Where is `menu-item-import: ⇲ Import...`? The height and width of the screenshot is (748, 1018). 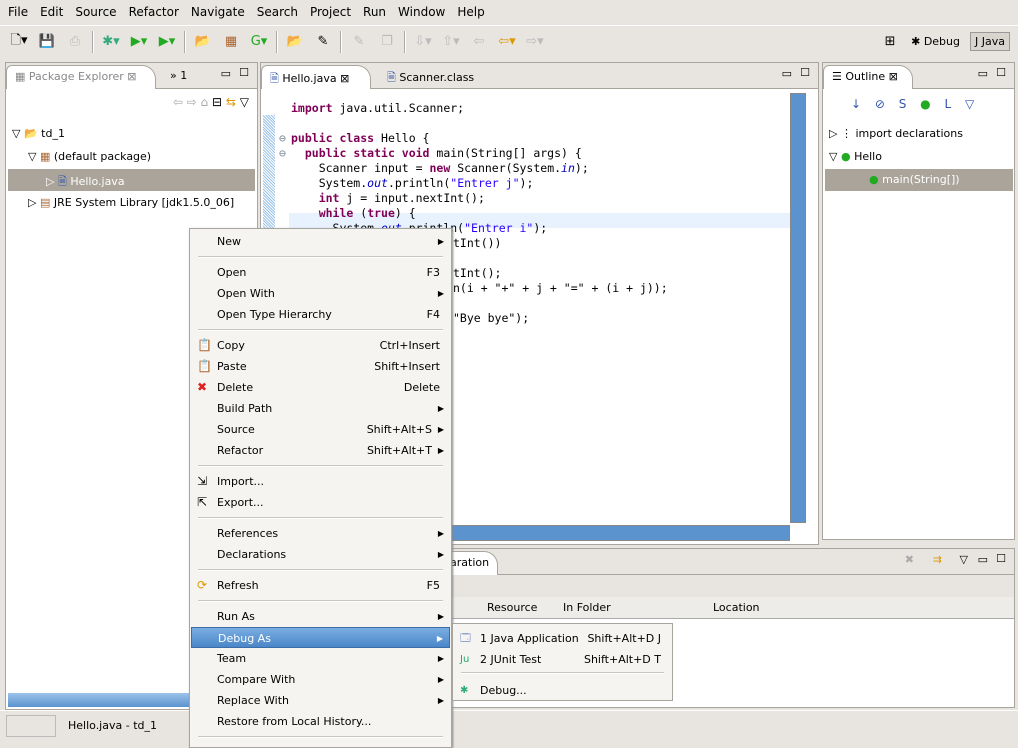
menu-item-import: ⇲ Import... is located at coordinates (320, 481).